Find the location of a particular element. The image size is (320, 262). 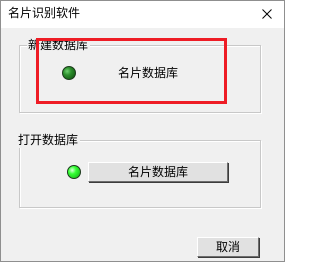

window-title: 名片识别软件 is located at coordinates (44, 13).